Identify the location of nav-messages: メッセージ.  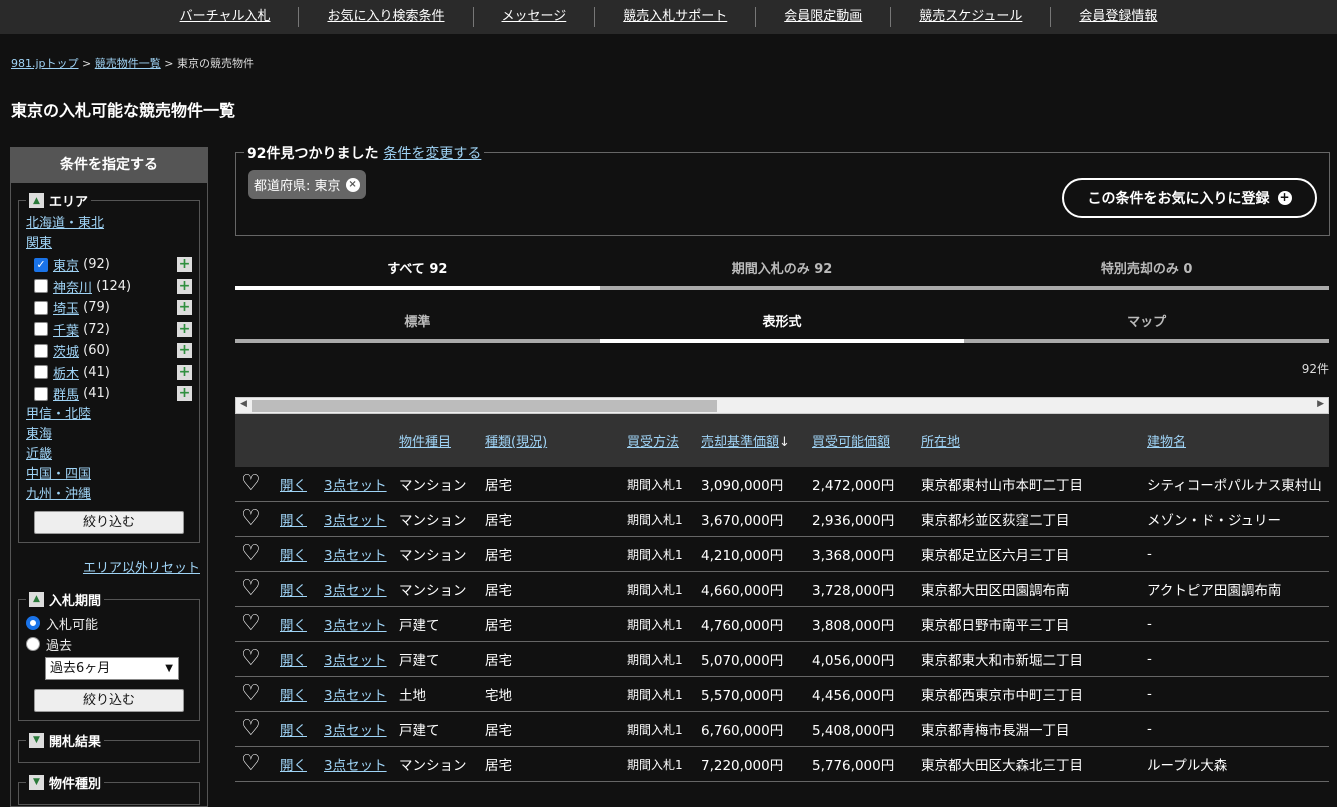
(535, 17).